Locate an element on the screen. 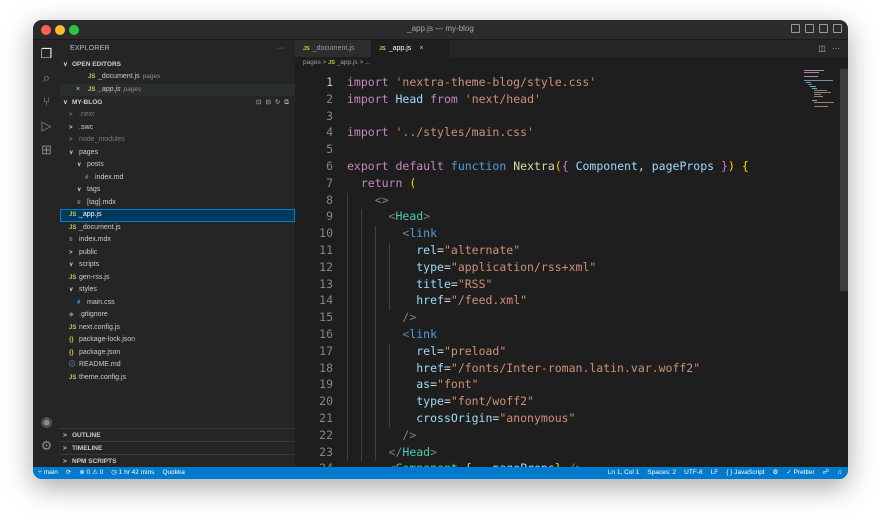 This screenshot has height=521, width=880. quokka-status: Quokka is located at coordinates (173, 473).